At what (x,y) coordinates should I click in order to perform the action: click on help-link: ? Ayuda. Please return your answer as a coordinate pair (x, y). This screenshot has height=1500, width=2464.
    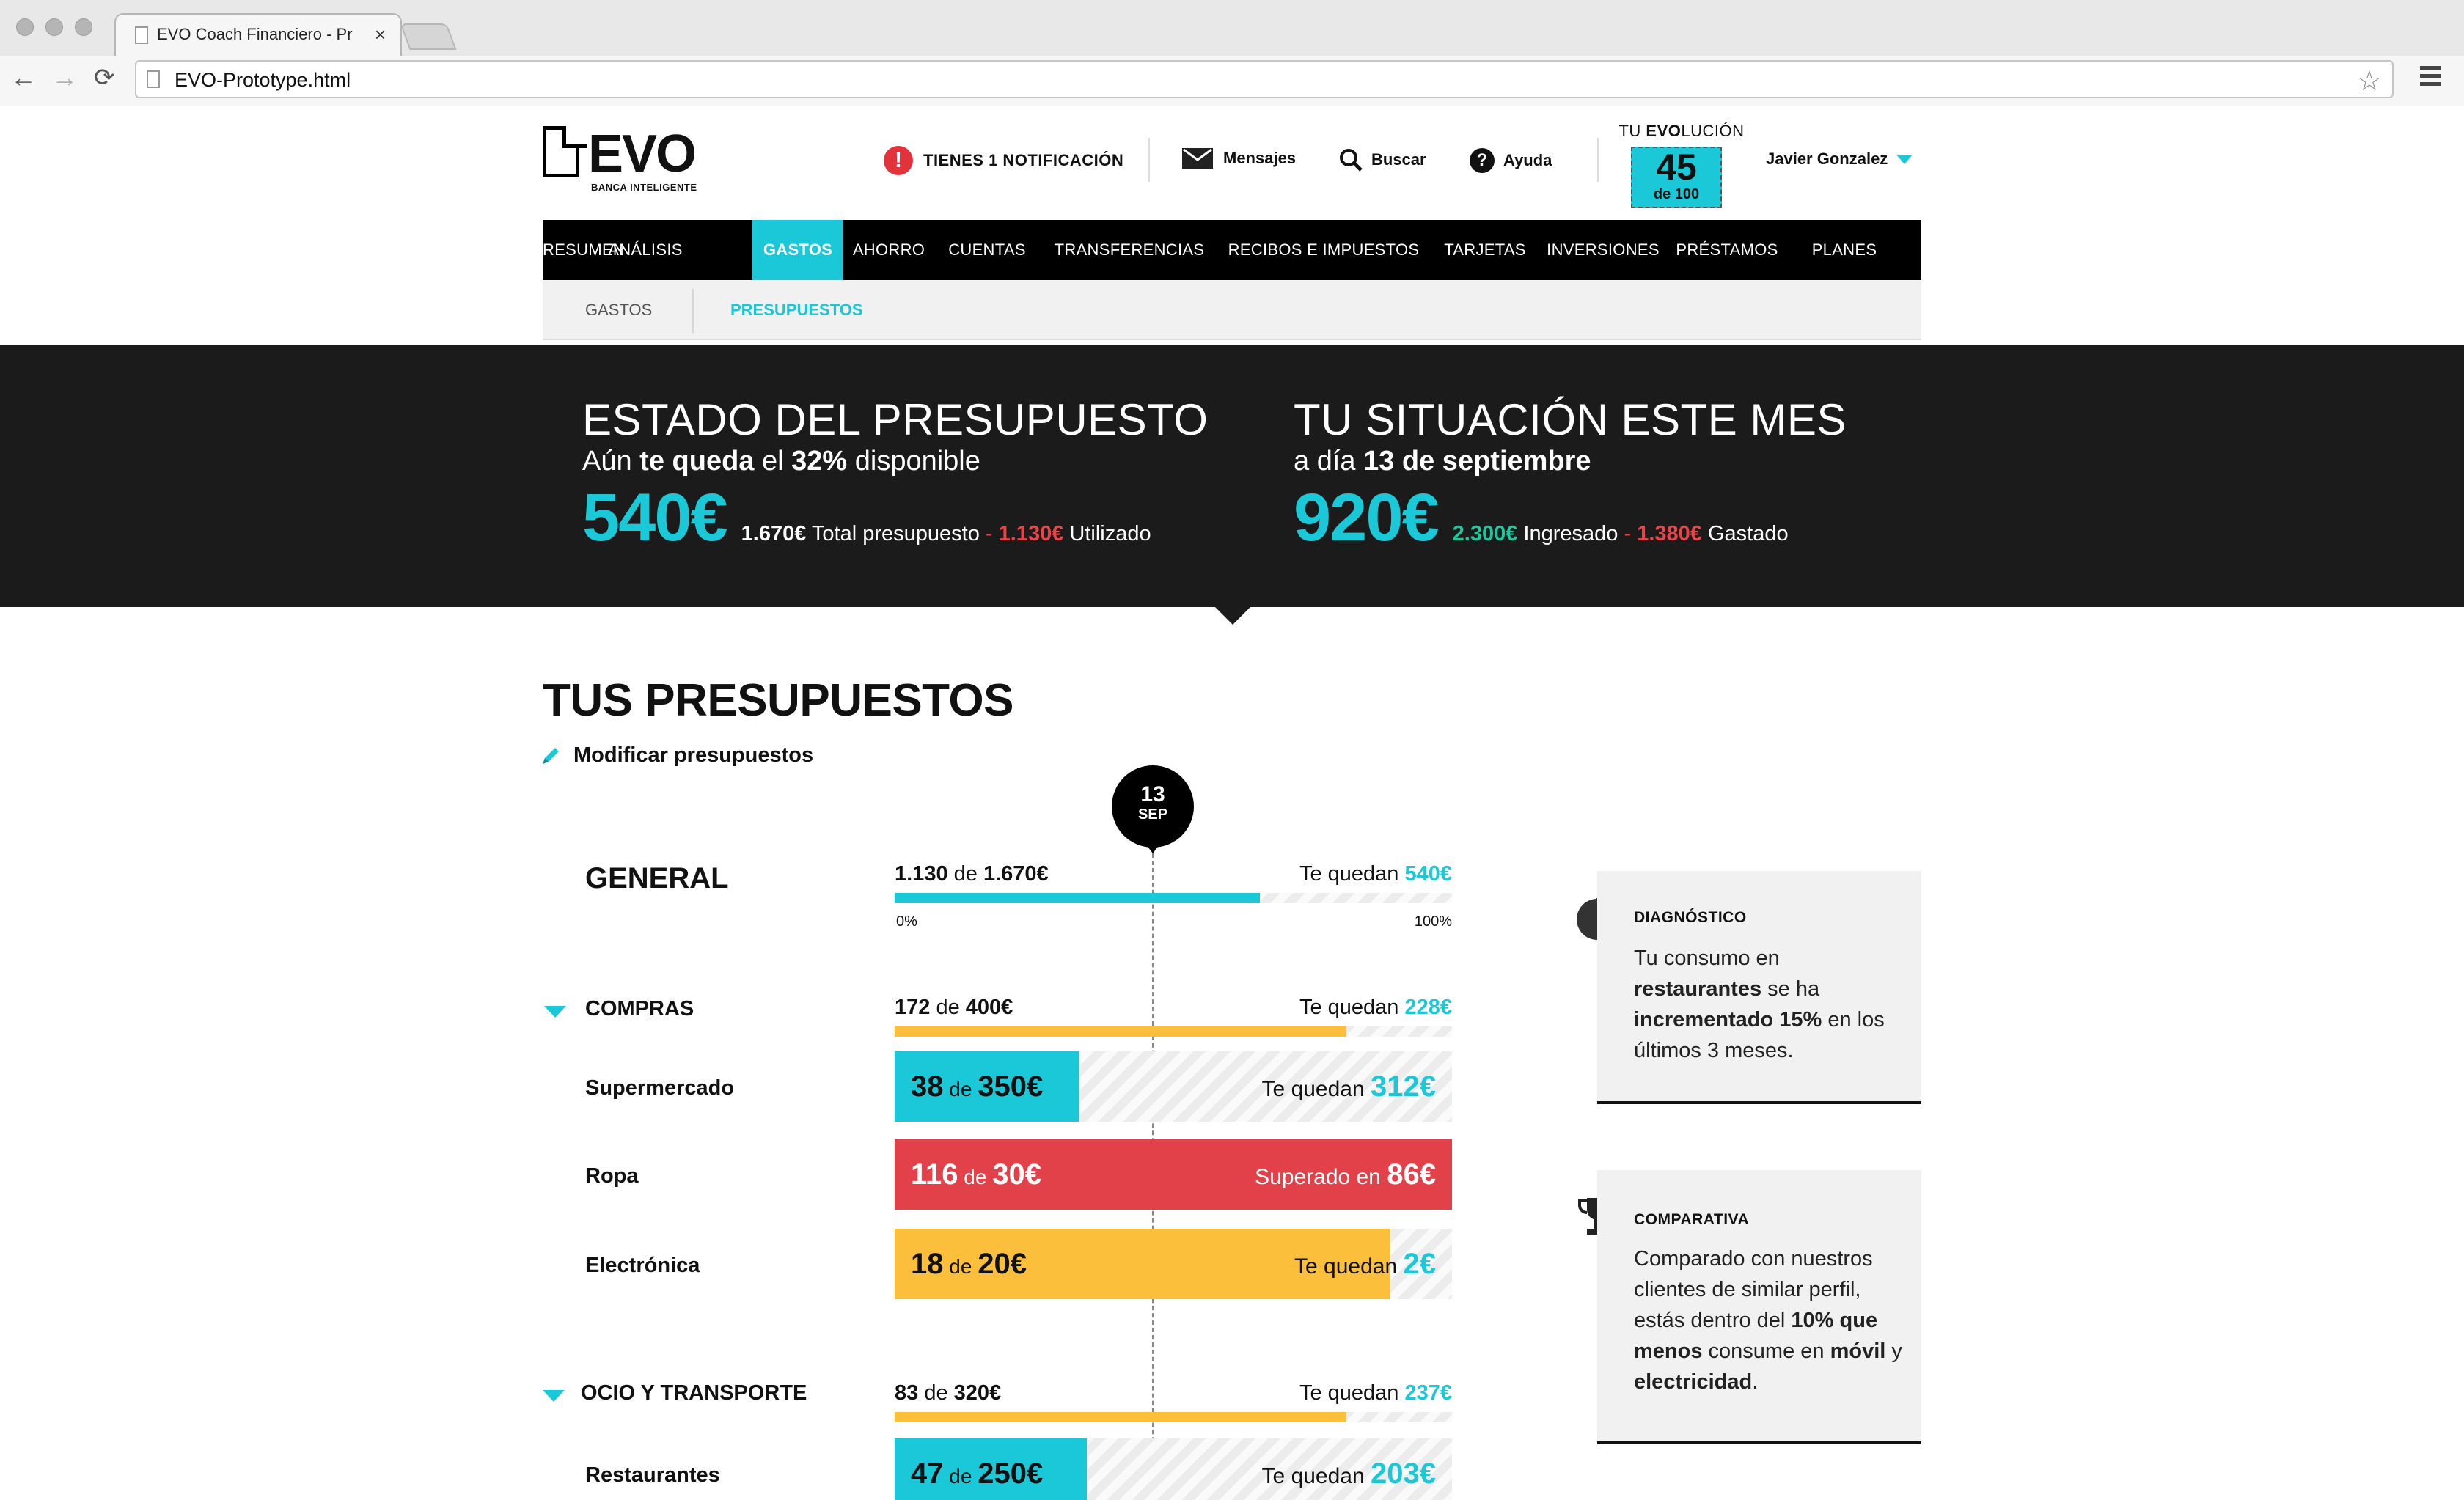
    Looking at the image, I should click on (1511, 161).